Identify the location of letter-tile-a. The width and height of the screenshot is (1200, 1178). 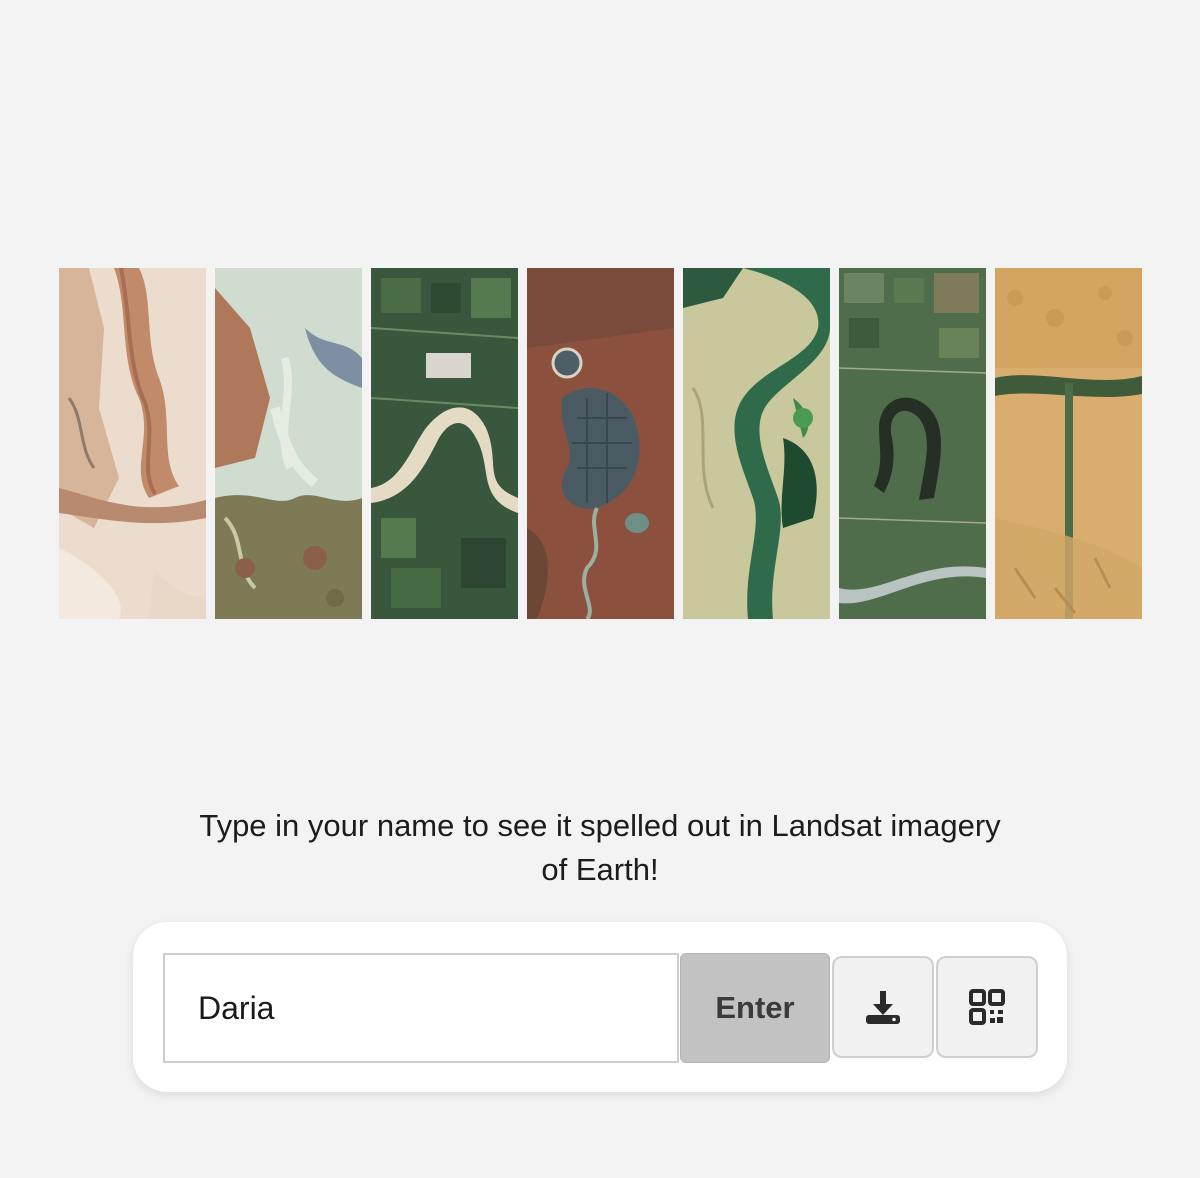
(288, 443).